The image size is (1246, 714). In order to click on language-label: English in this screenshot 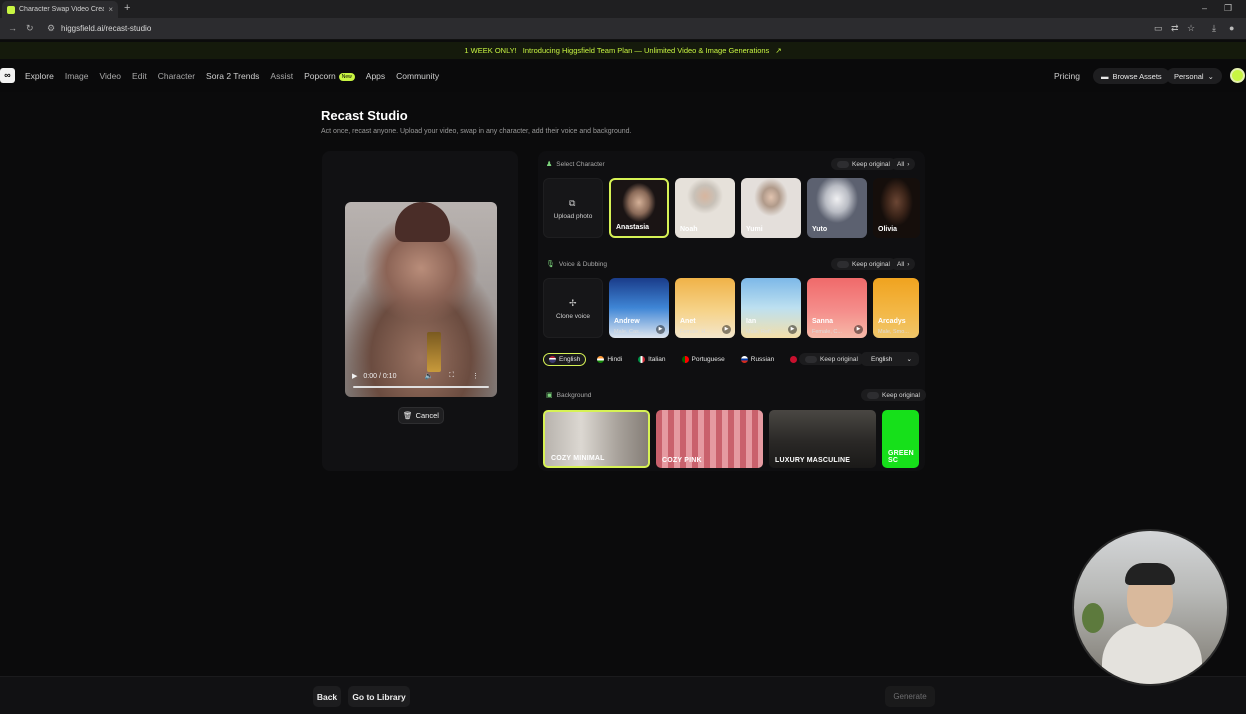, I will do `click(570, 359)`.